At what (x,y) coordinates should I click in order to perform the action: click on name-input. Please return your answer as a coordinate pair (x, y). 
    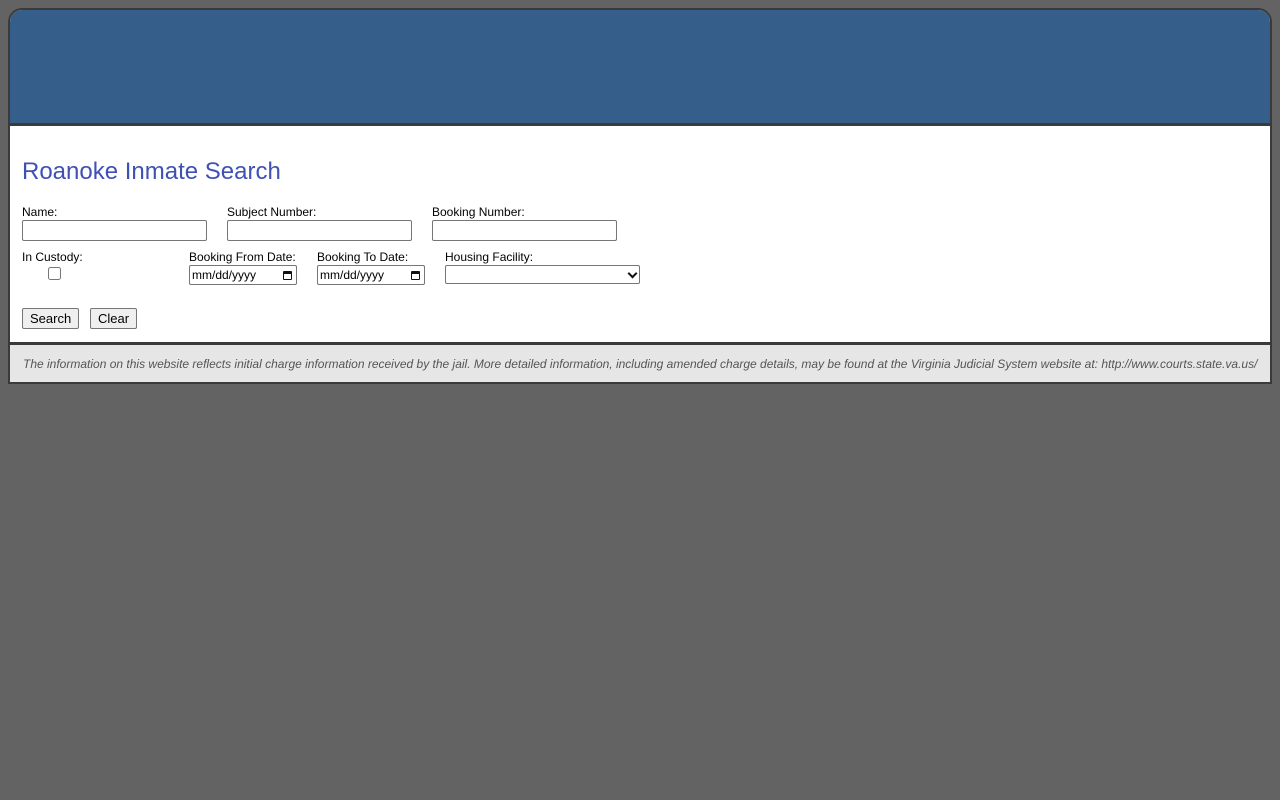
    Looking at the image, I should click on (114, 230).